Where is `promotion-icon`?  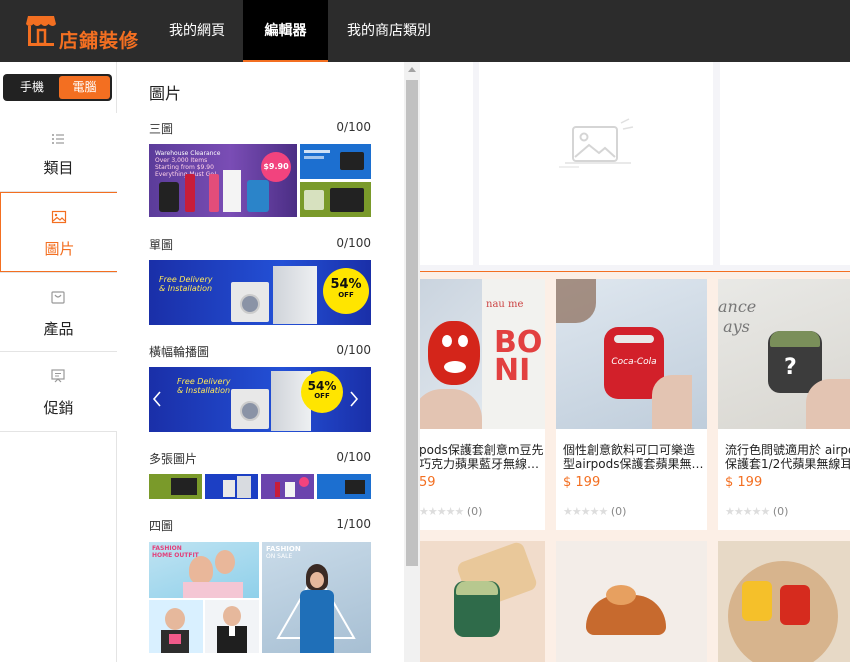 promotion-icon is located at coordinates (58, 376).